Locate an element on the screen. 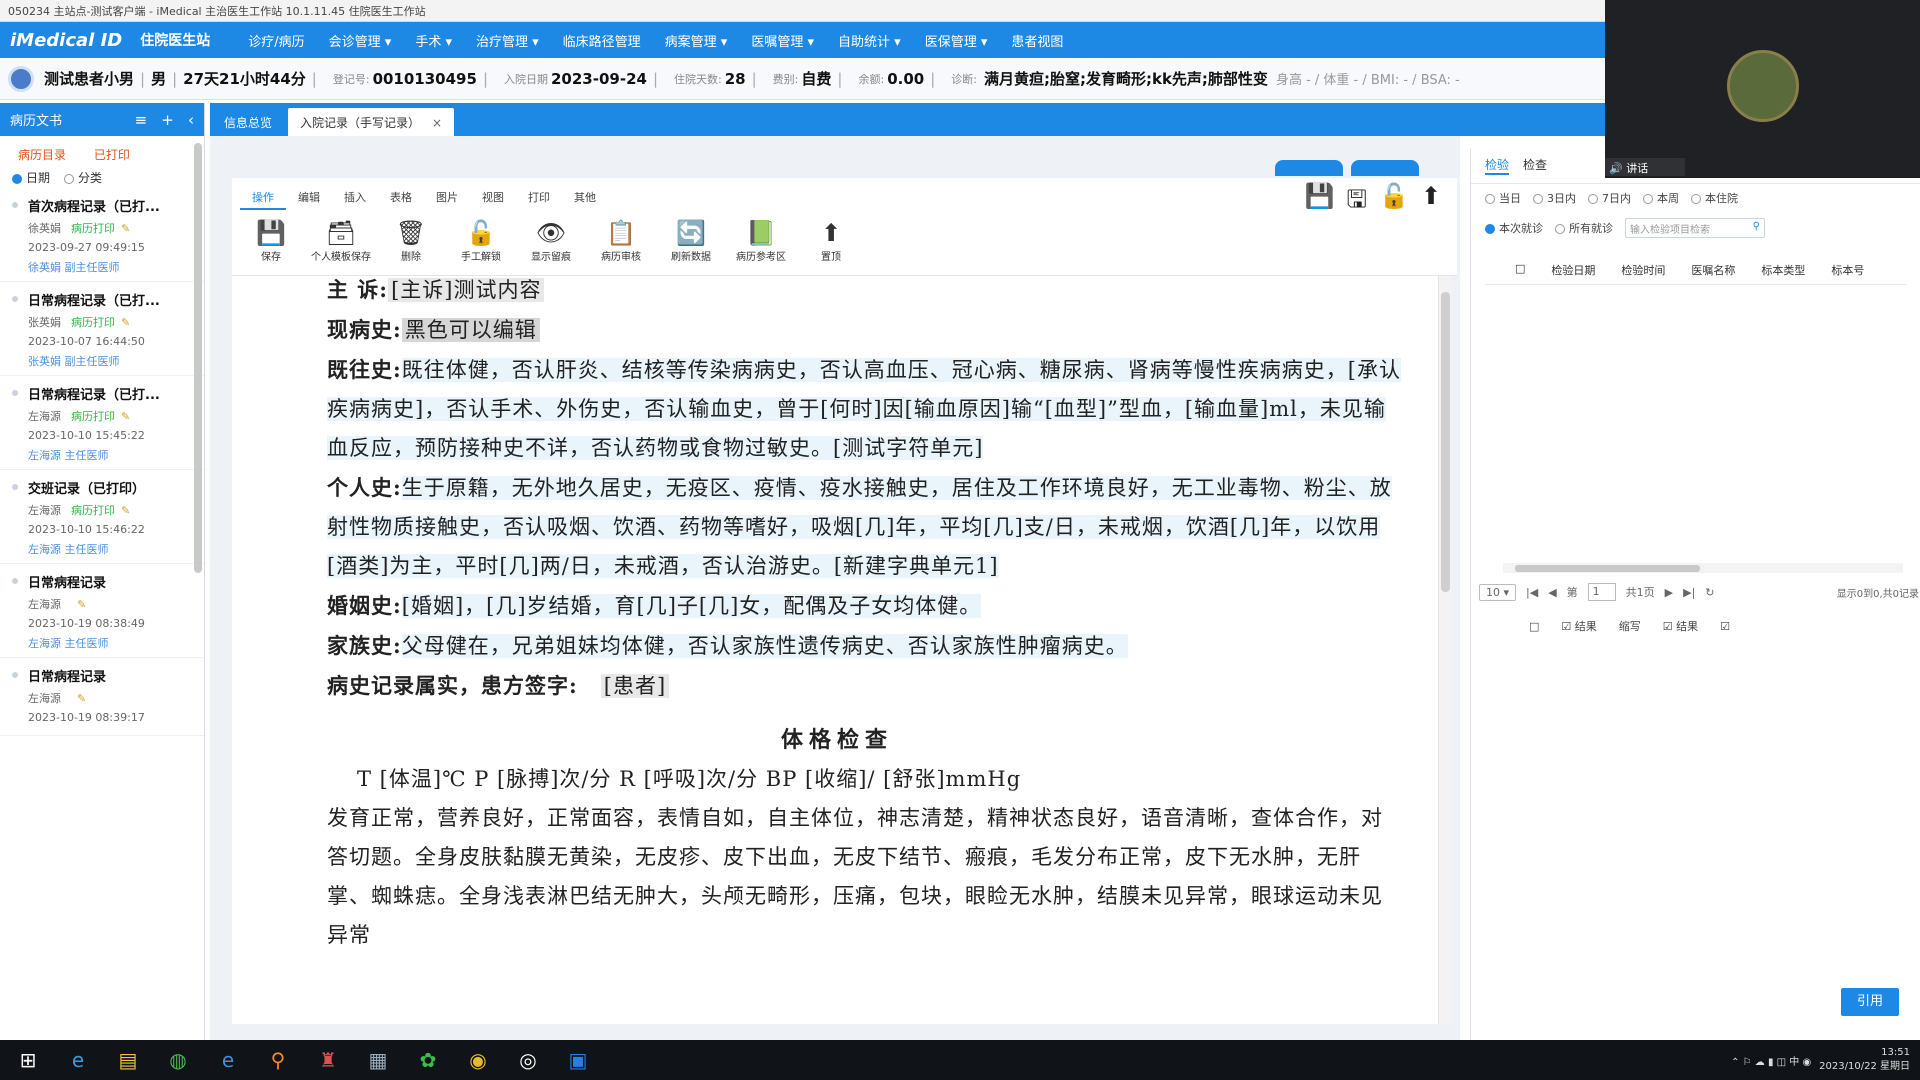 This screenshot has width=1920, height=1080. search-app-icon: ⚲ is located at coordinates (278, 1060).